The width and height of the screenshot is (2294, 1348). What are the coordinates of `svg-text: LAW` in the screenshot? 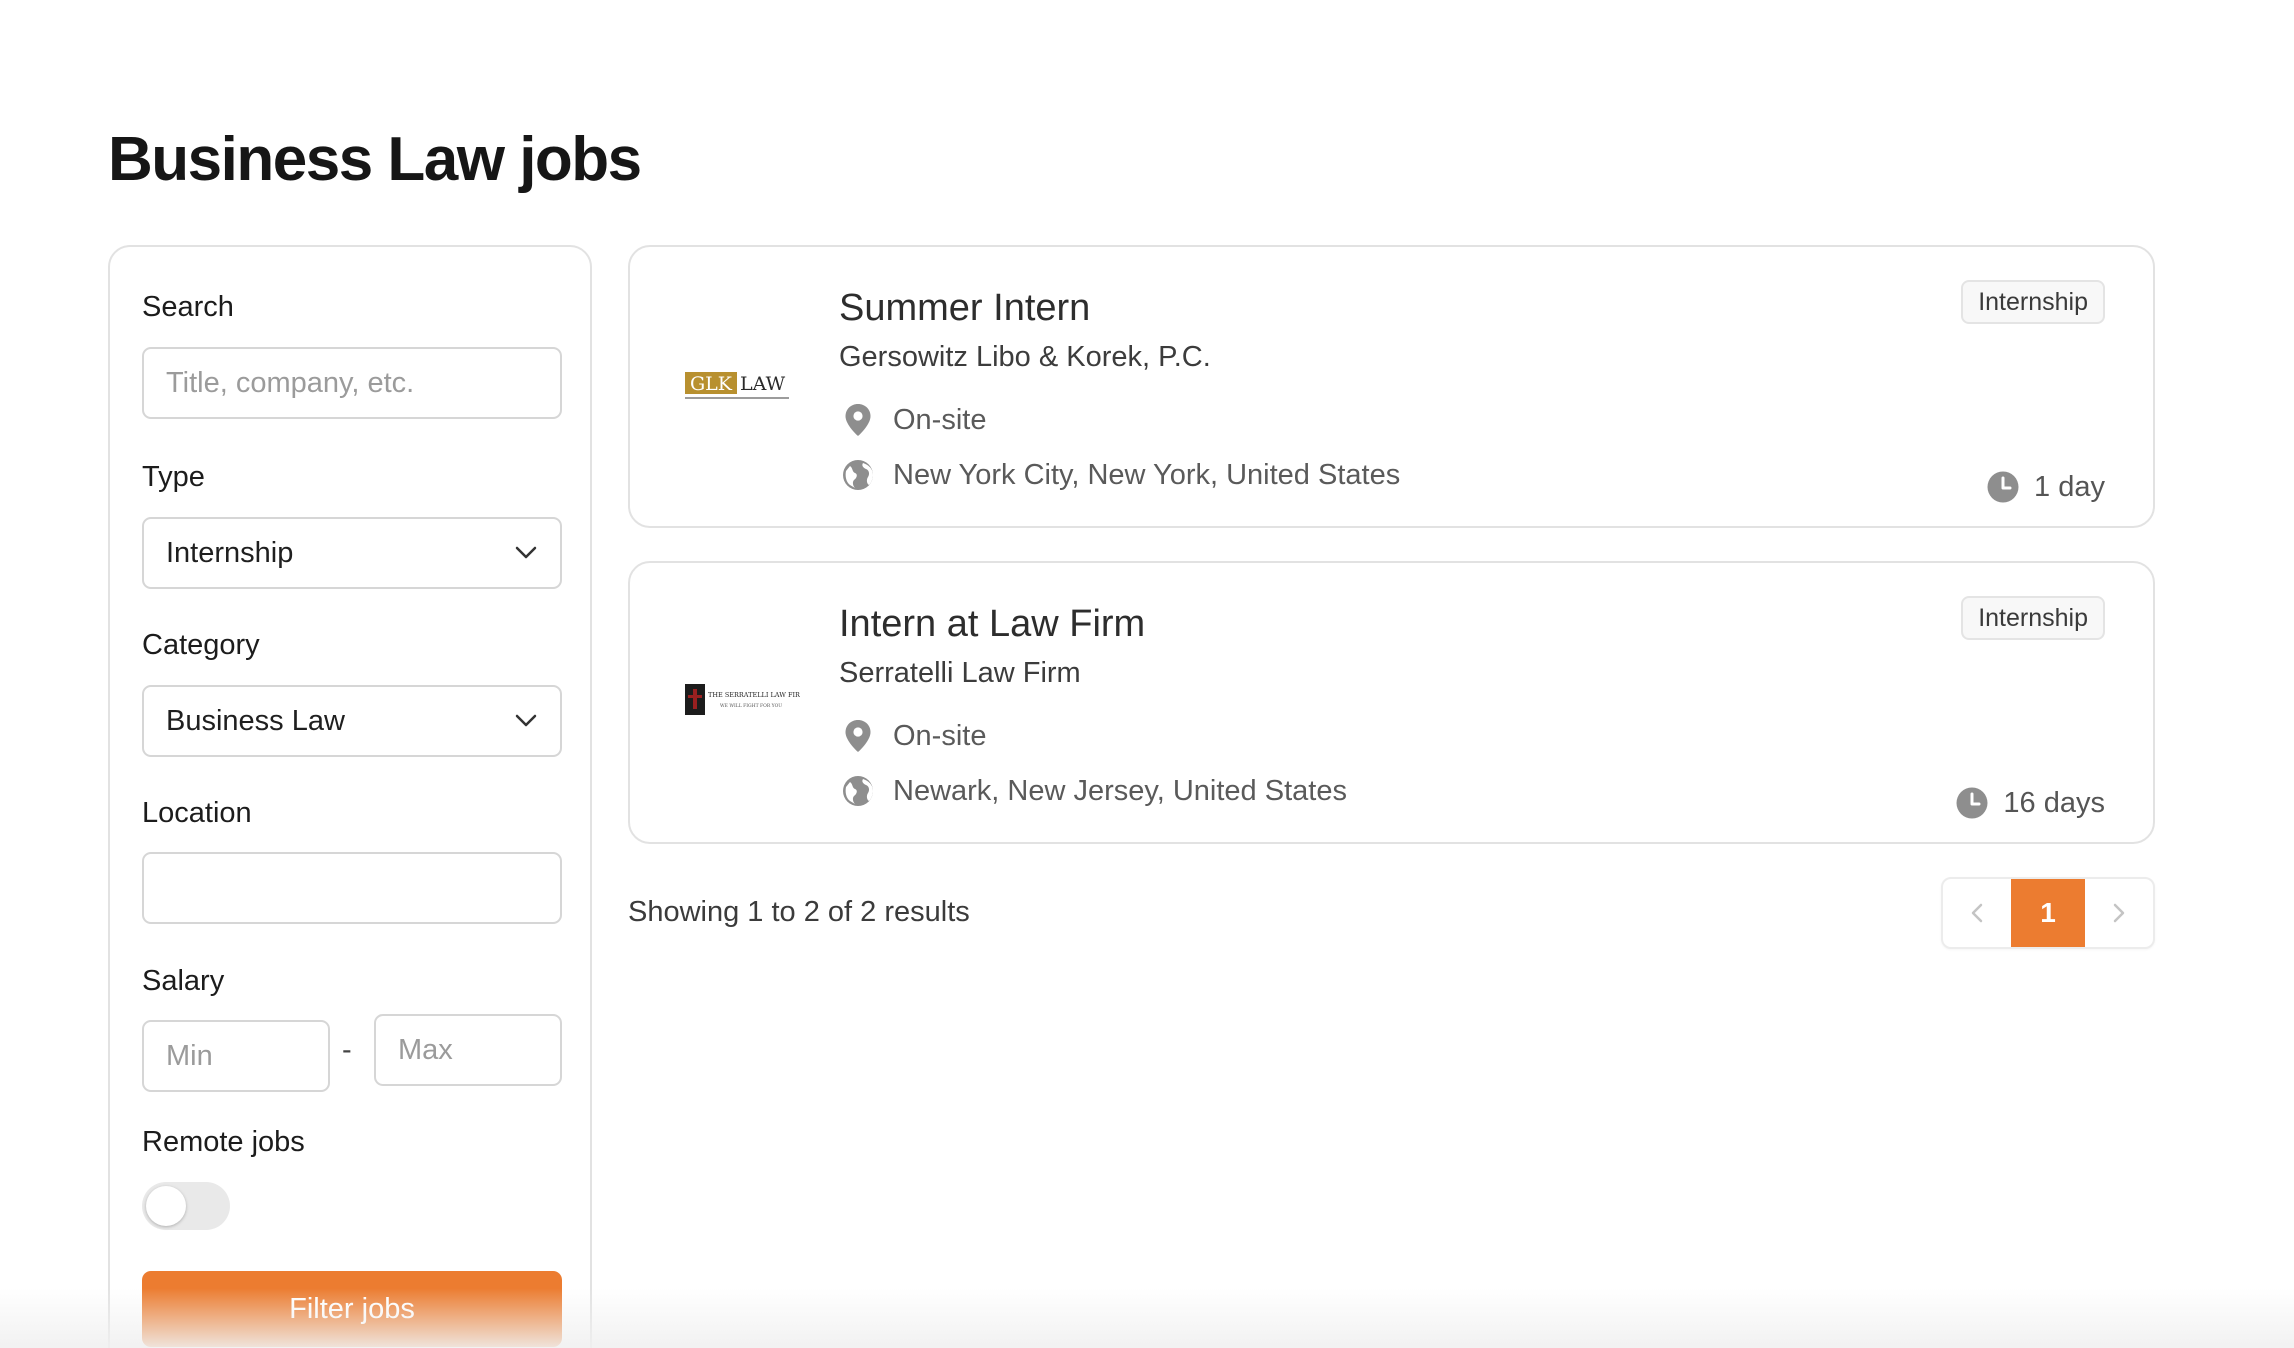 It's located at (763, 384).